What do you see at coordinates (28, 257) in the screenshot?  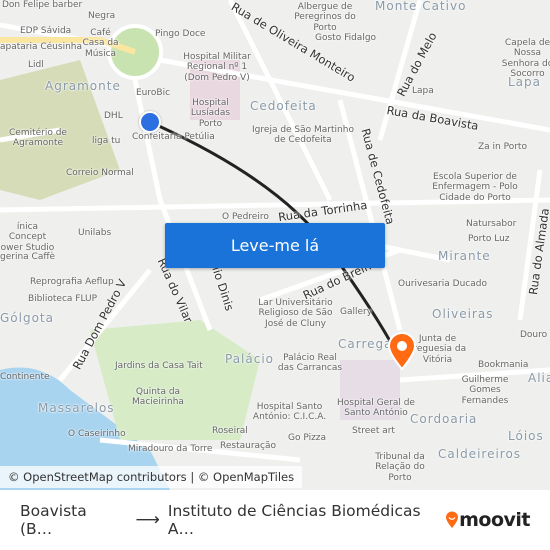 I see `poi-label: gerina Caffè` at bounding box center [28, 257].